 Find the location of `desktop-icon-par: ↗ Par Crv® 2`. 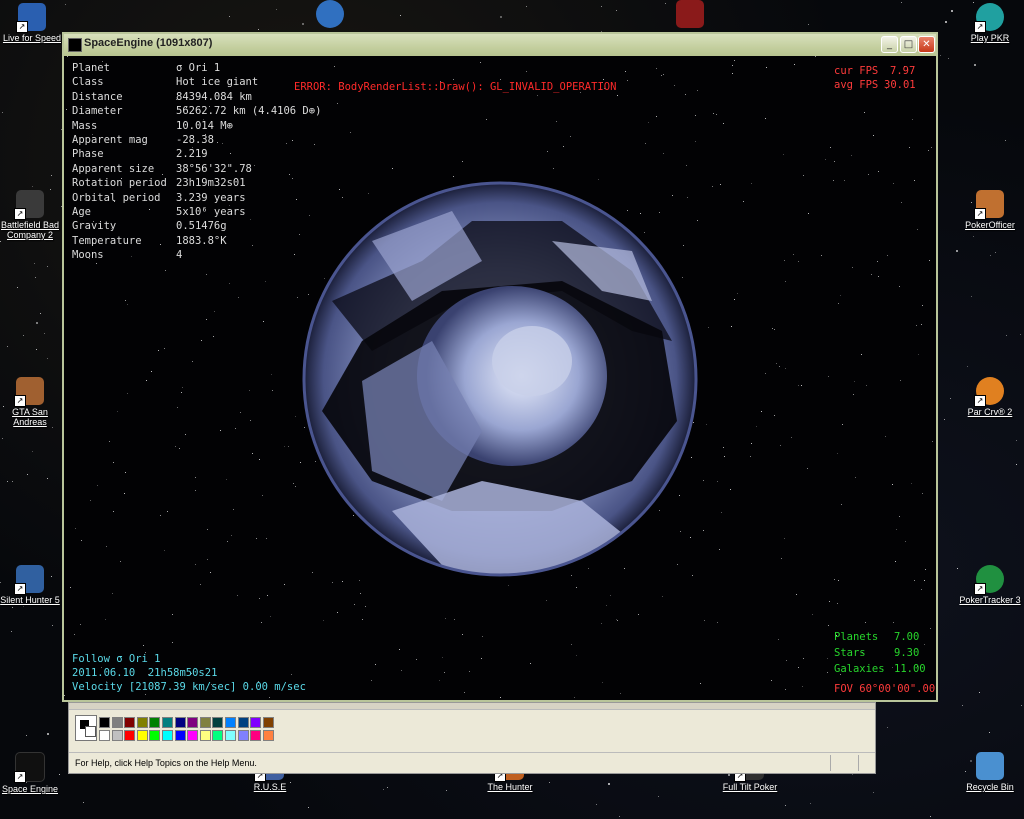

desktop-icon-par: ↗ Par Crv® 2 is located at coordinates (990, 397).